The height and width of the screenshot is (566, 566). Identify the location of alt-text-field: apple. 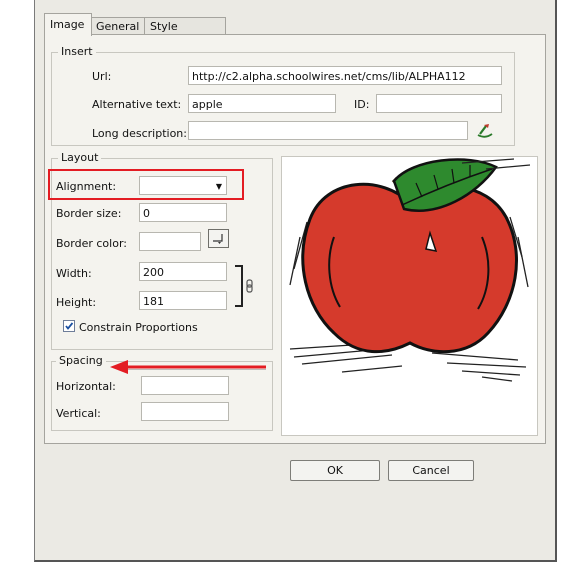
(262, 103).